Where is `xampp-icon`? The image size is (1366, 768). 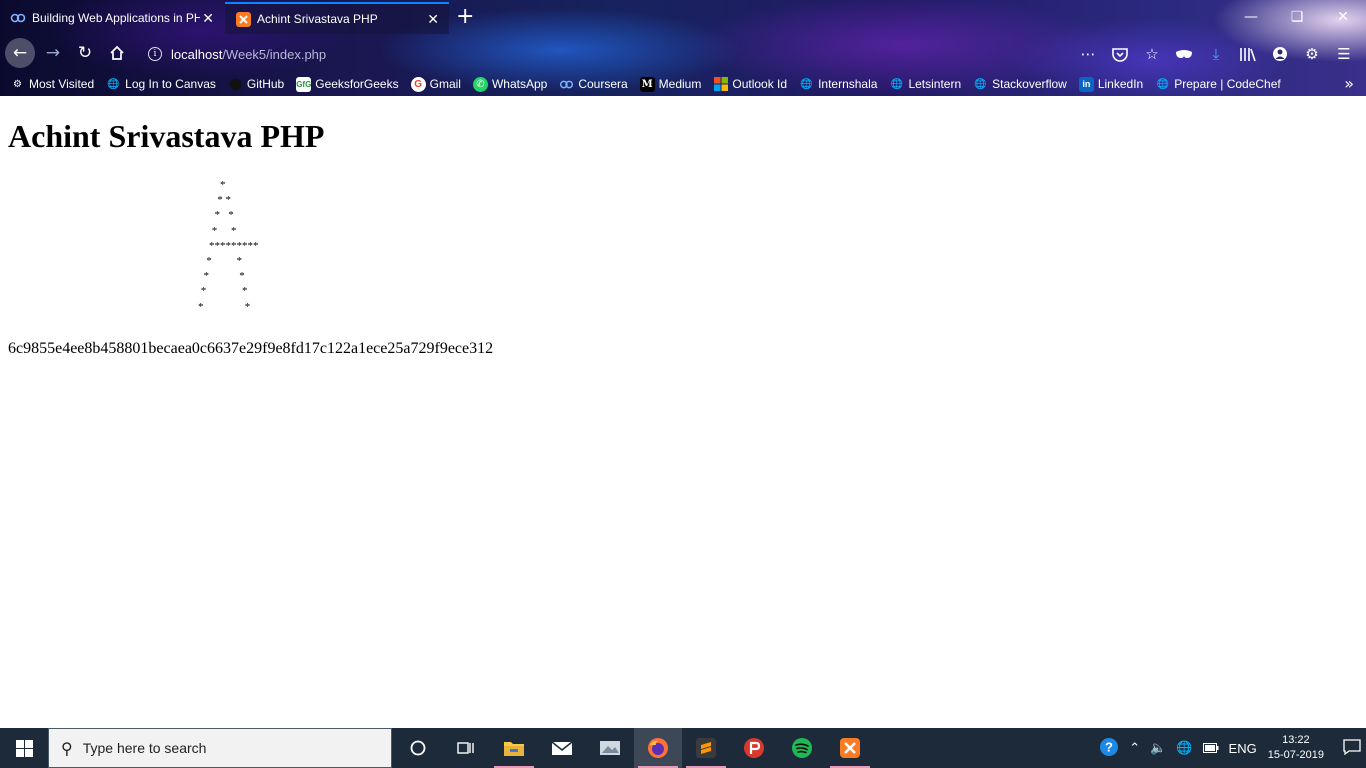
xampp-icon is located at coordinates (850, 748).